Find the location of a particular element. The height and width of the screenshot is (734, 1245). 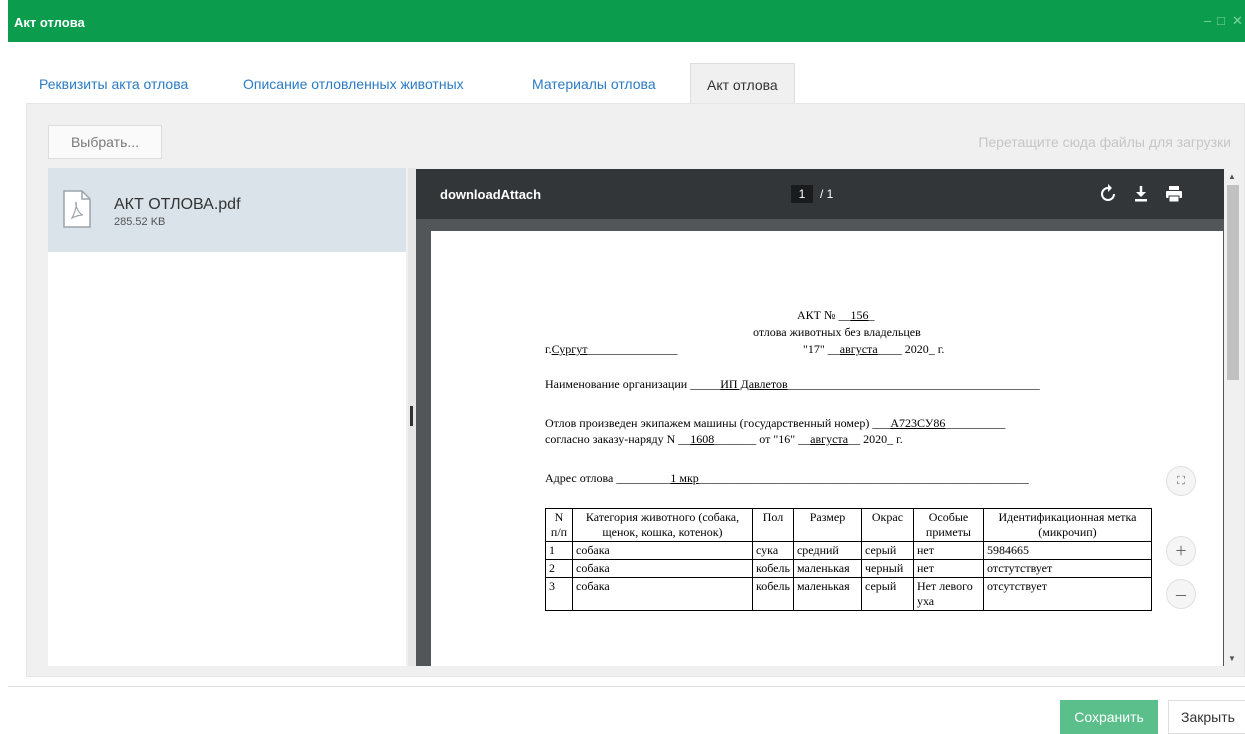

doc-number: 156 is located at coordinates (859, 315).